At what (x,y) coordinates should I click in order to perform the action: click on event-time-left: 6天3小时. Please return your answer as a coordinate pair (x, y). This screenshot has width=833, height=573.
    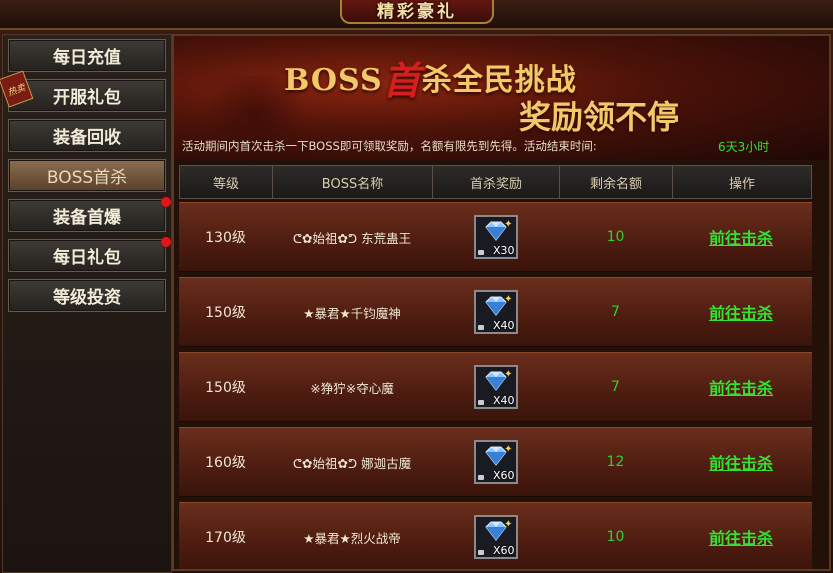
    Looking at the image, I should click on (744, 147).